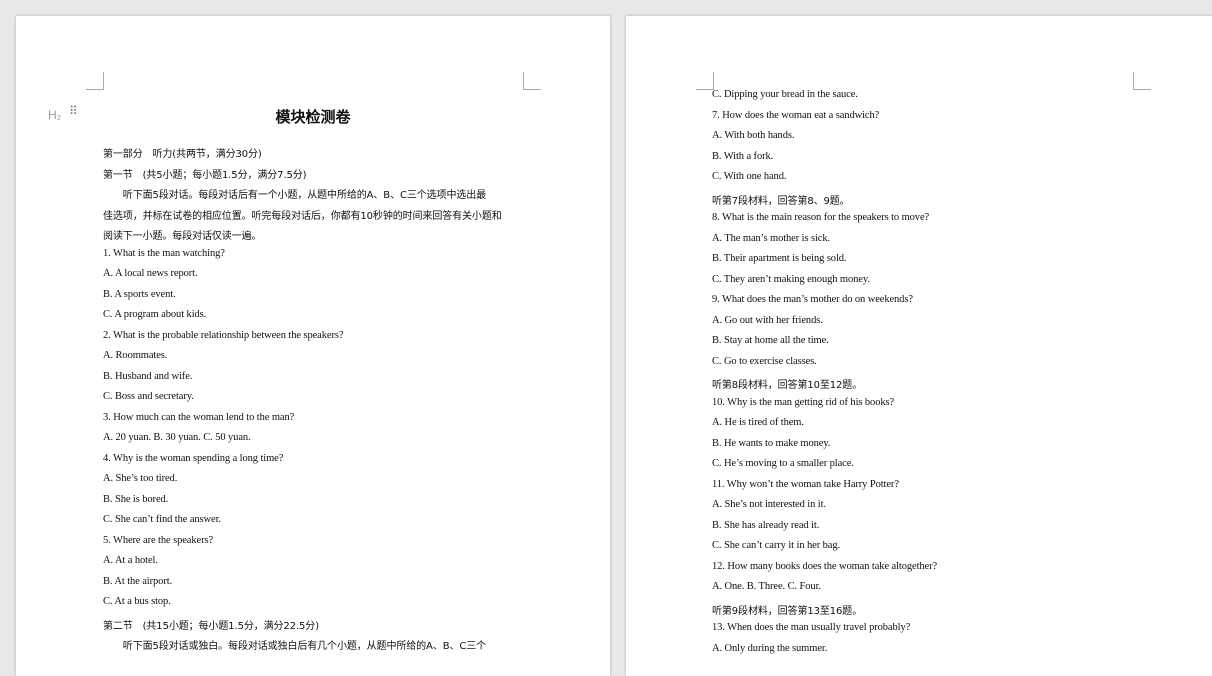 Image resolution: width=1212 pixels, height=676 pixels. What do you see at coordinates (139, 294) in the screenshot?
I see `text-line: B. A sports event.` at bounding box center [139, 294].